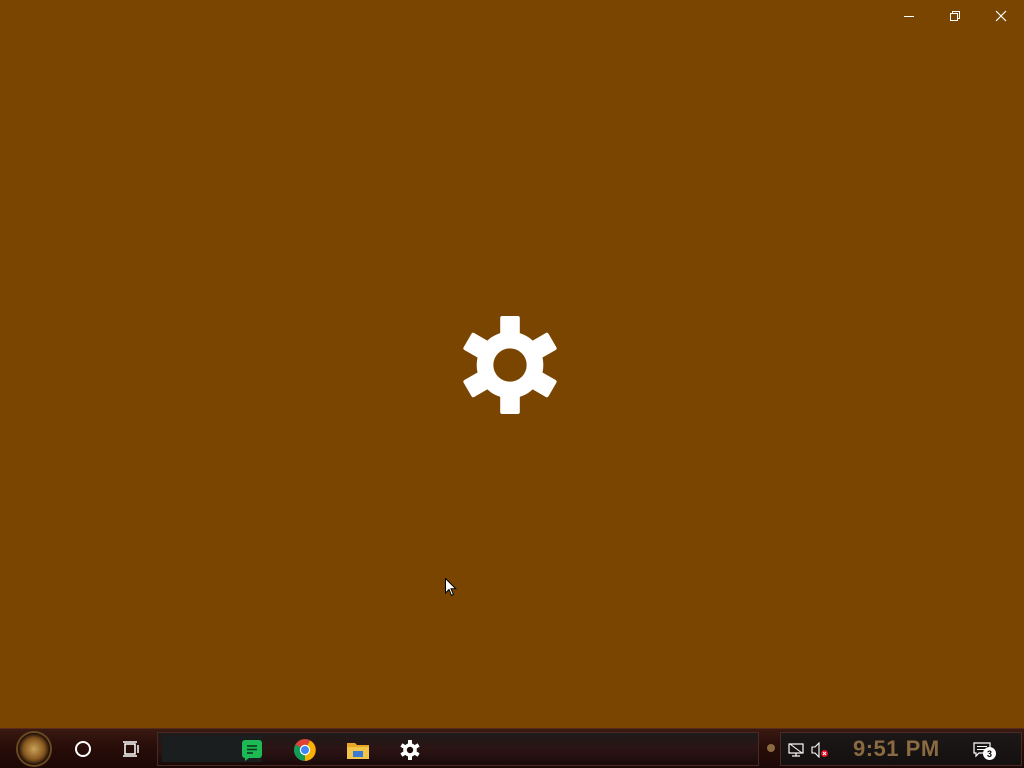 The image size is (1024, 768). I want to click on green-note-icon, so click(252, 750).